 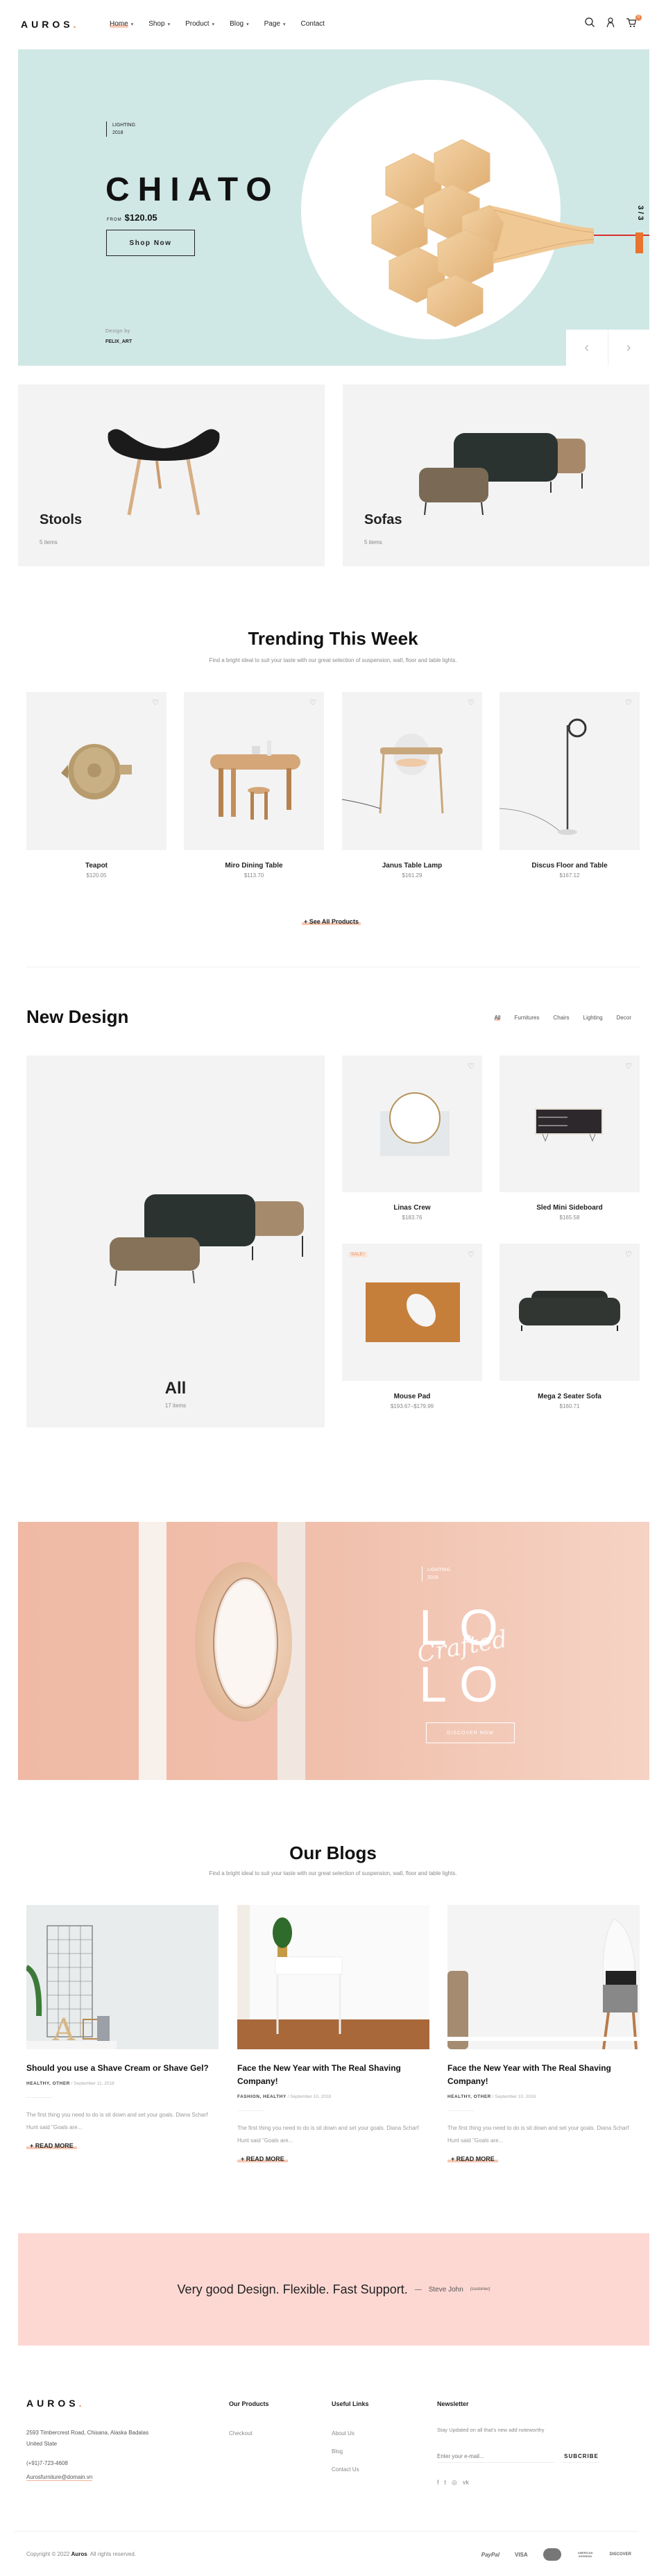 I want to click on product-card: SALE! ♡ Mouse Pad $193.67–$179.99, so click(x=412, y=1326).